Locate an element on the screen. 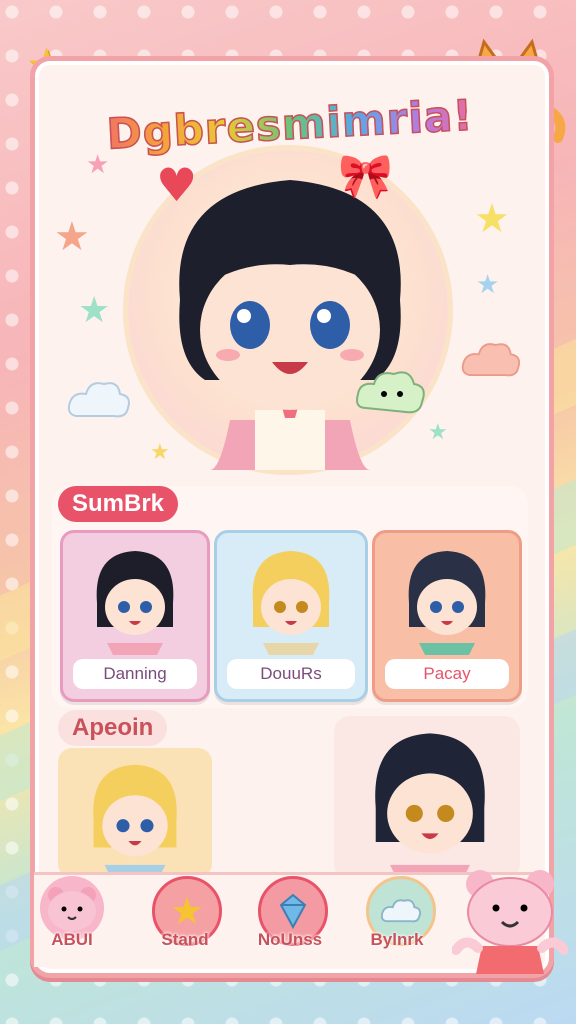  bear-icon is located at coordinates (72, 909).